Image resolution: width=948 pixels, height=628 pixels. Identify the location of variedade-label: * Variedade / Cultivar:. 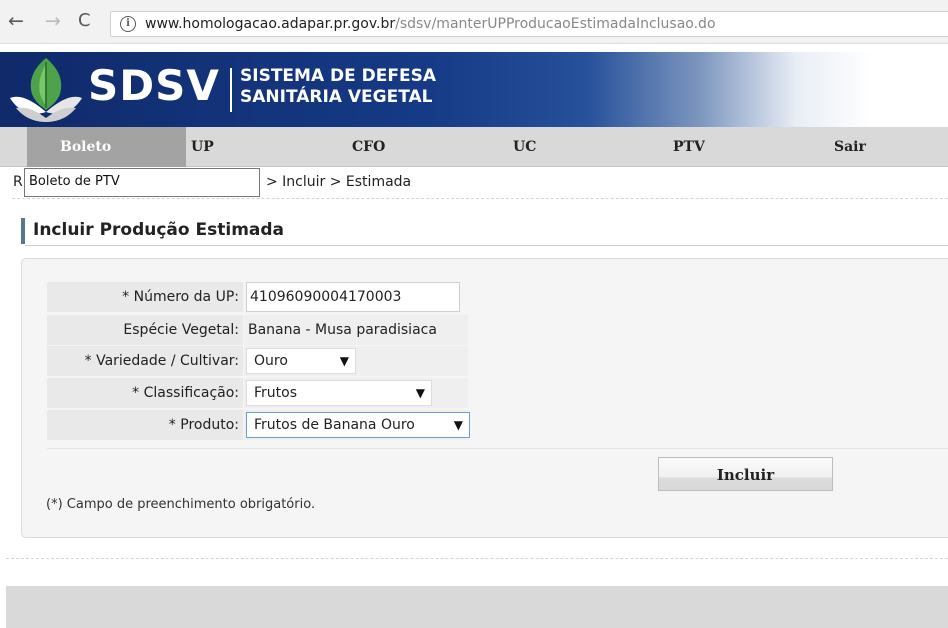
(145, 361).